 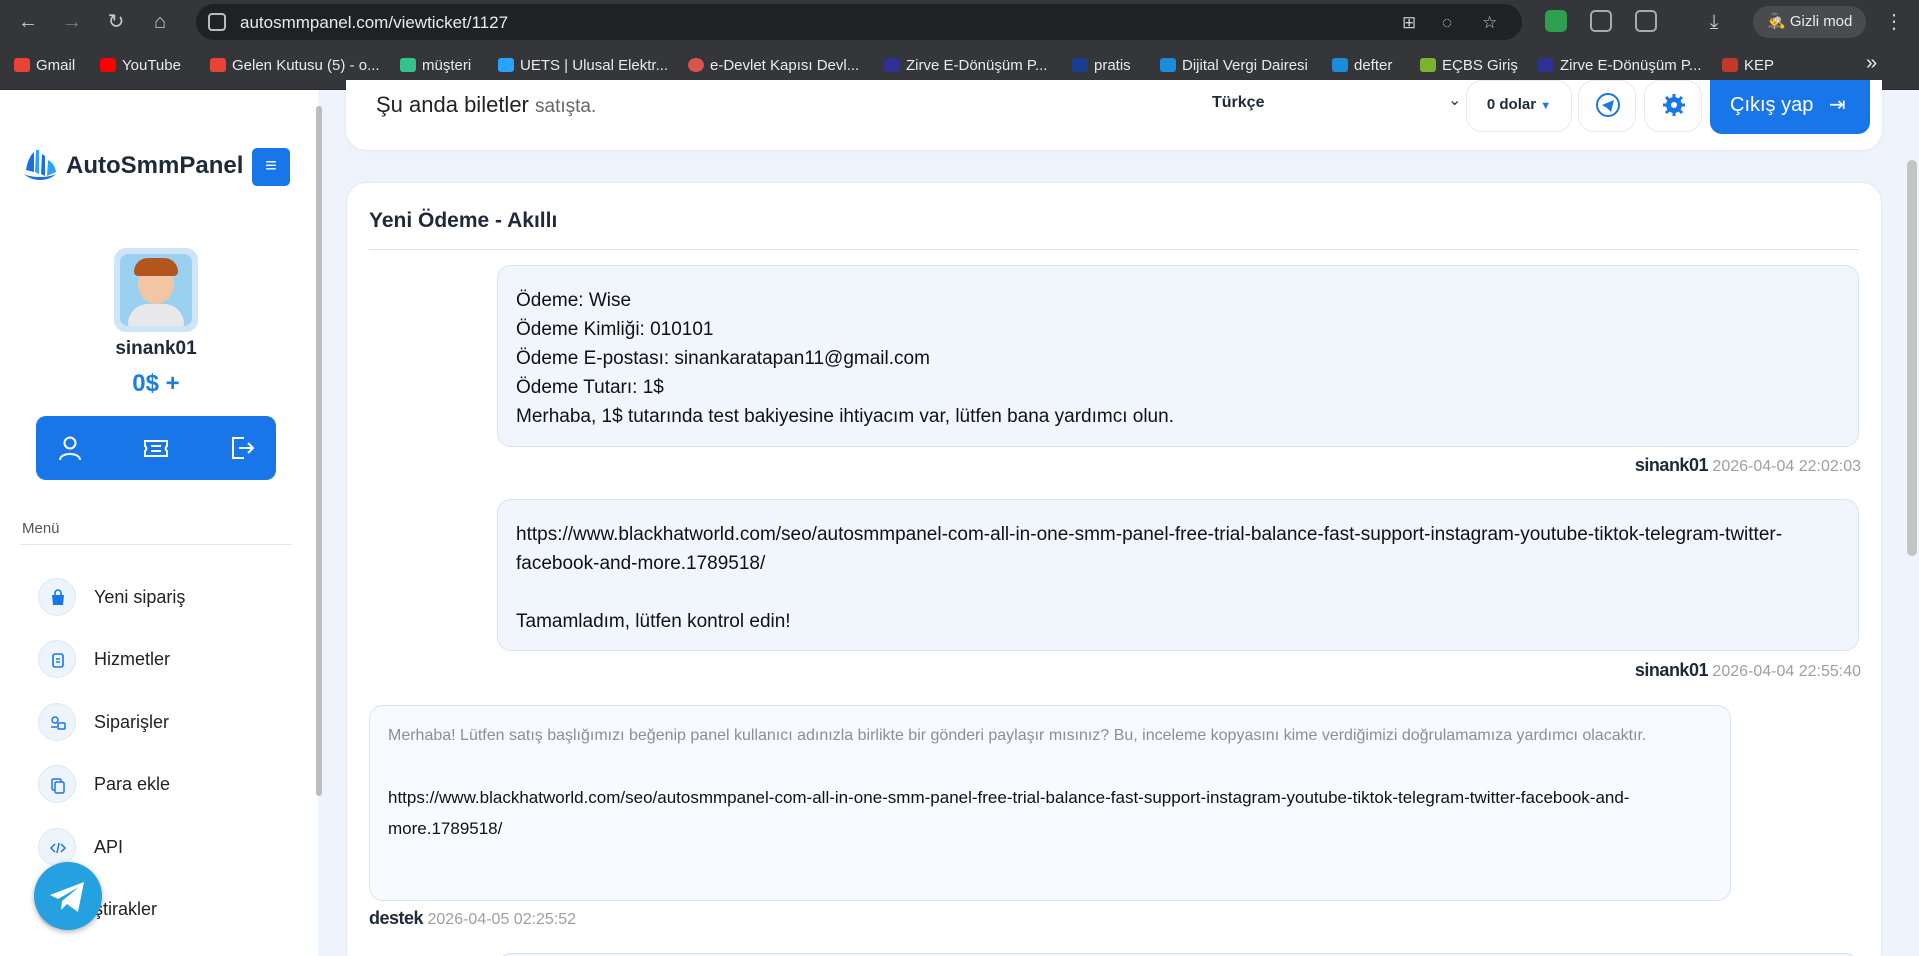 What do you see at coordinates (452, 104) in the screenshot?
I see `announcement-main: Şu anda biletler` at bounding box center [452, 104].